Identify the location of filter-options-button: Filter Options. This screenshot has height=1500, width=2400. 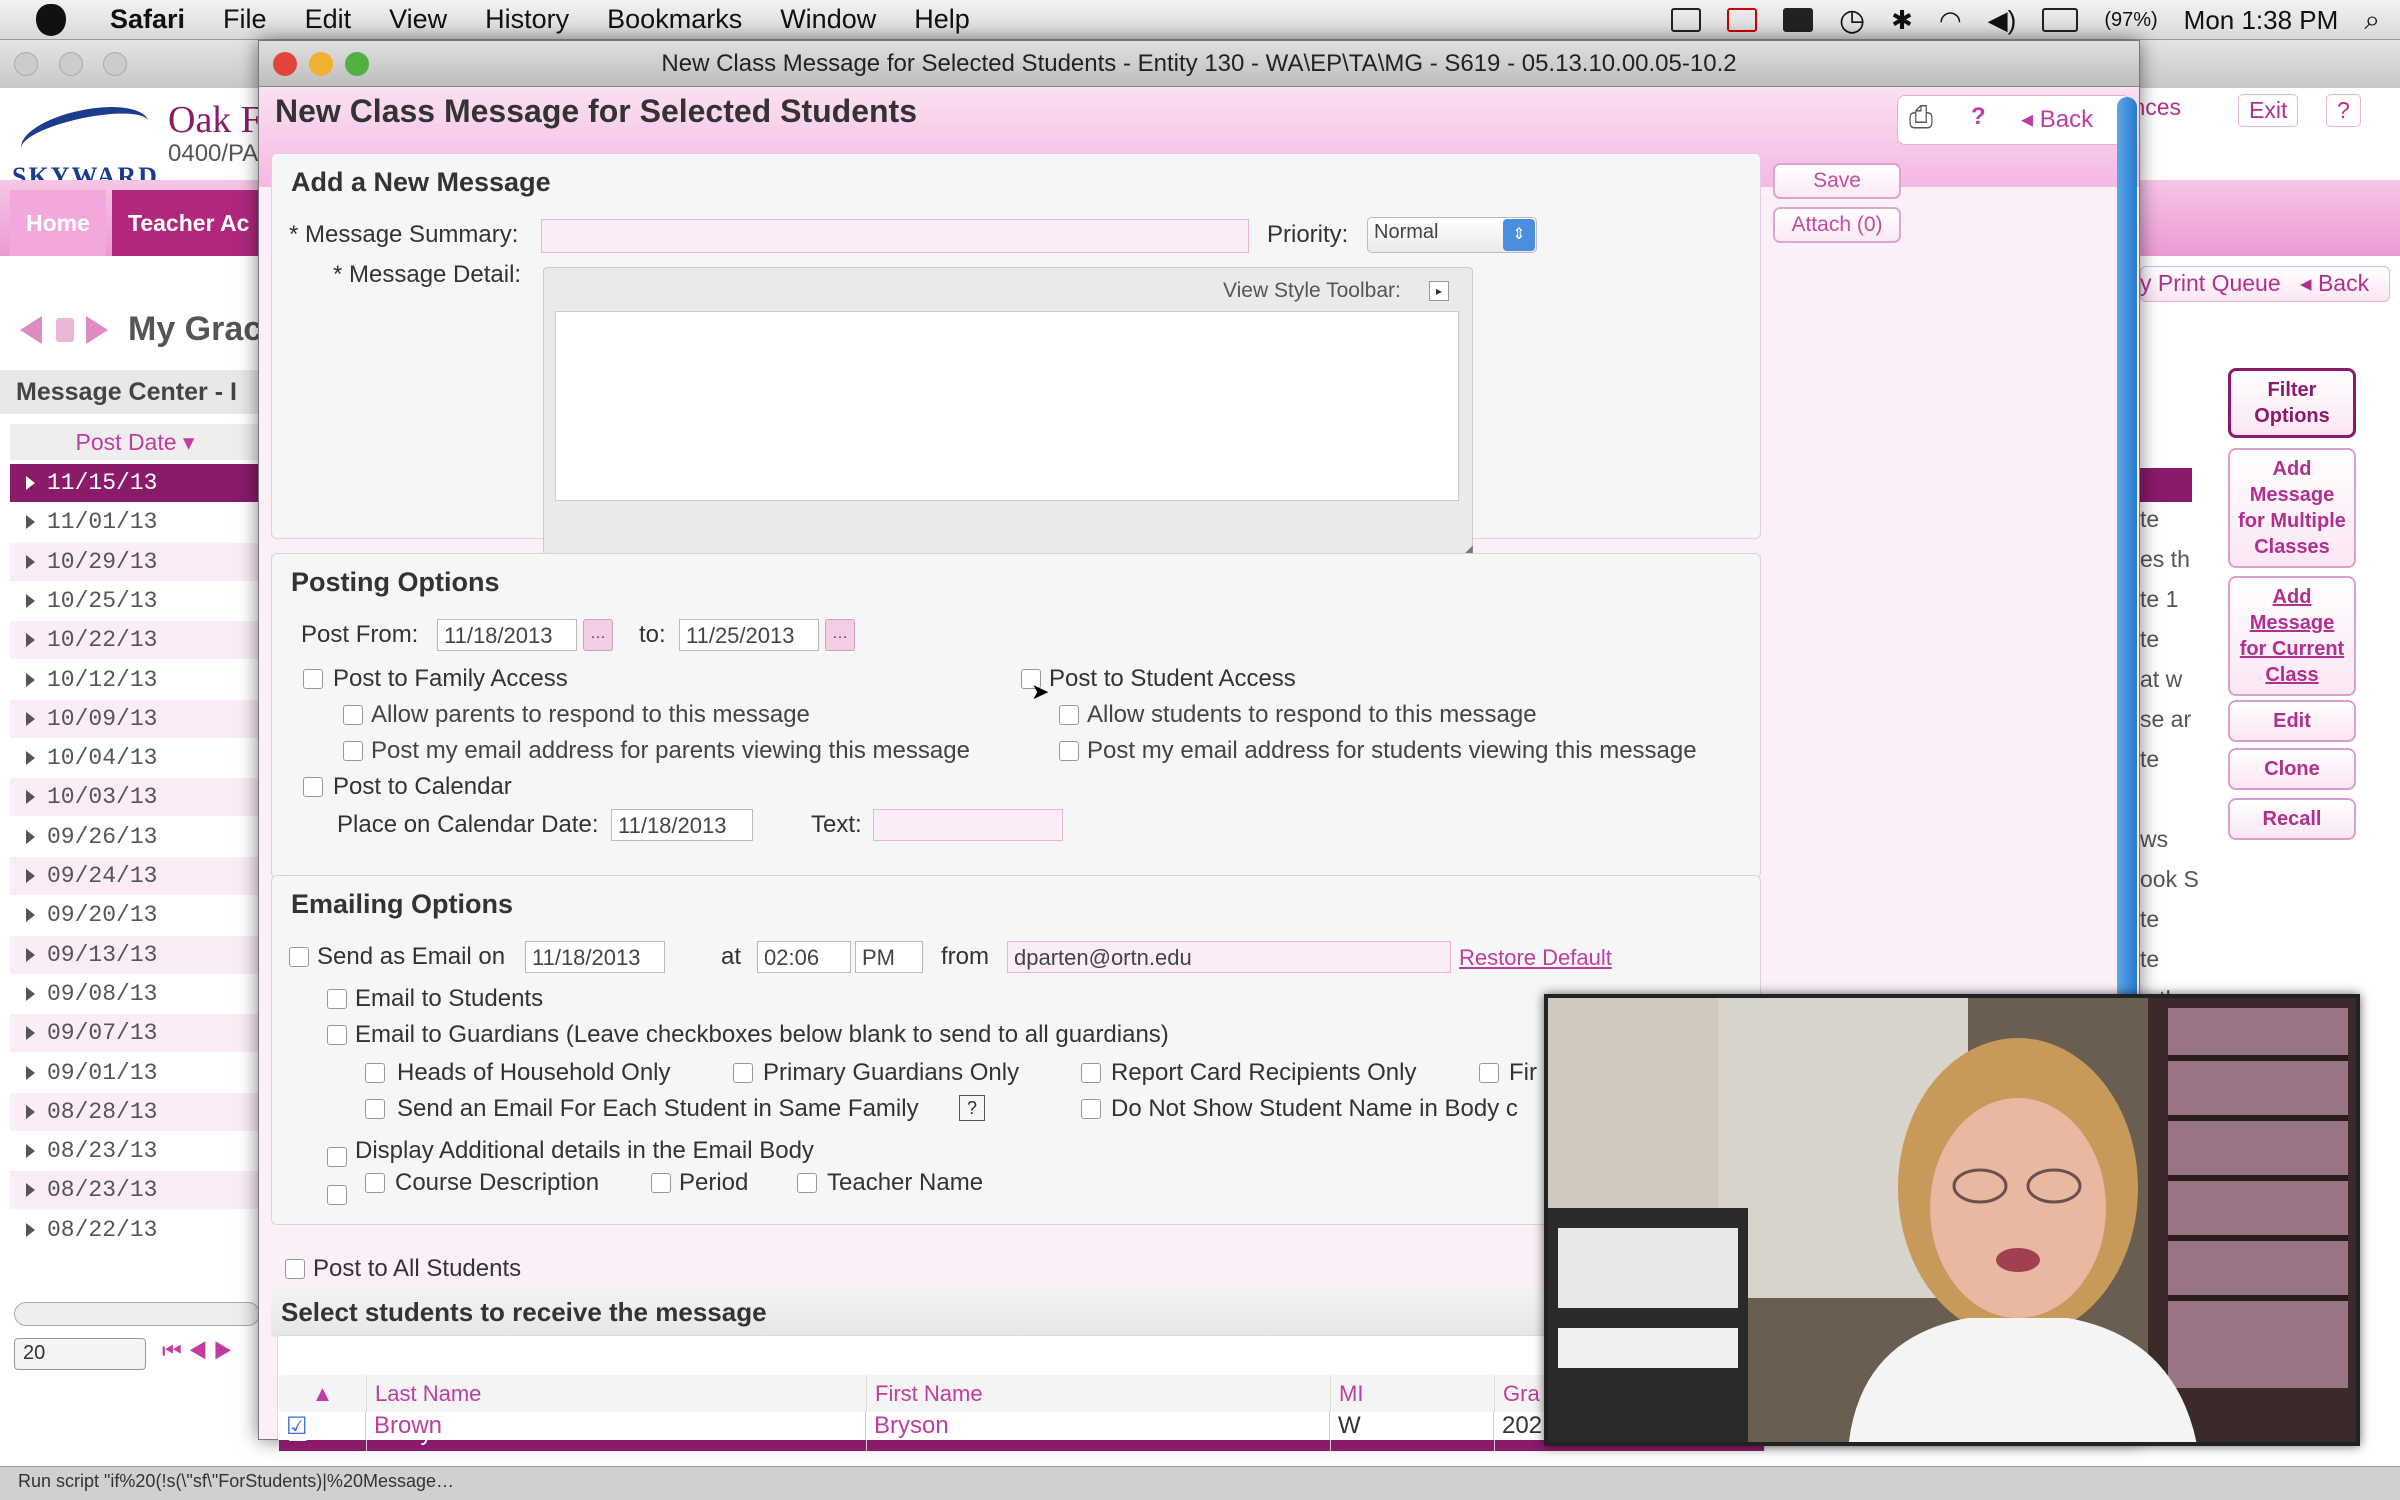
(2292, 403).